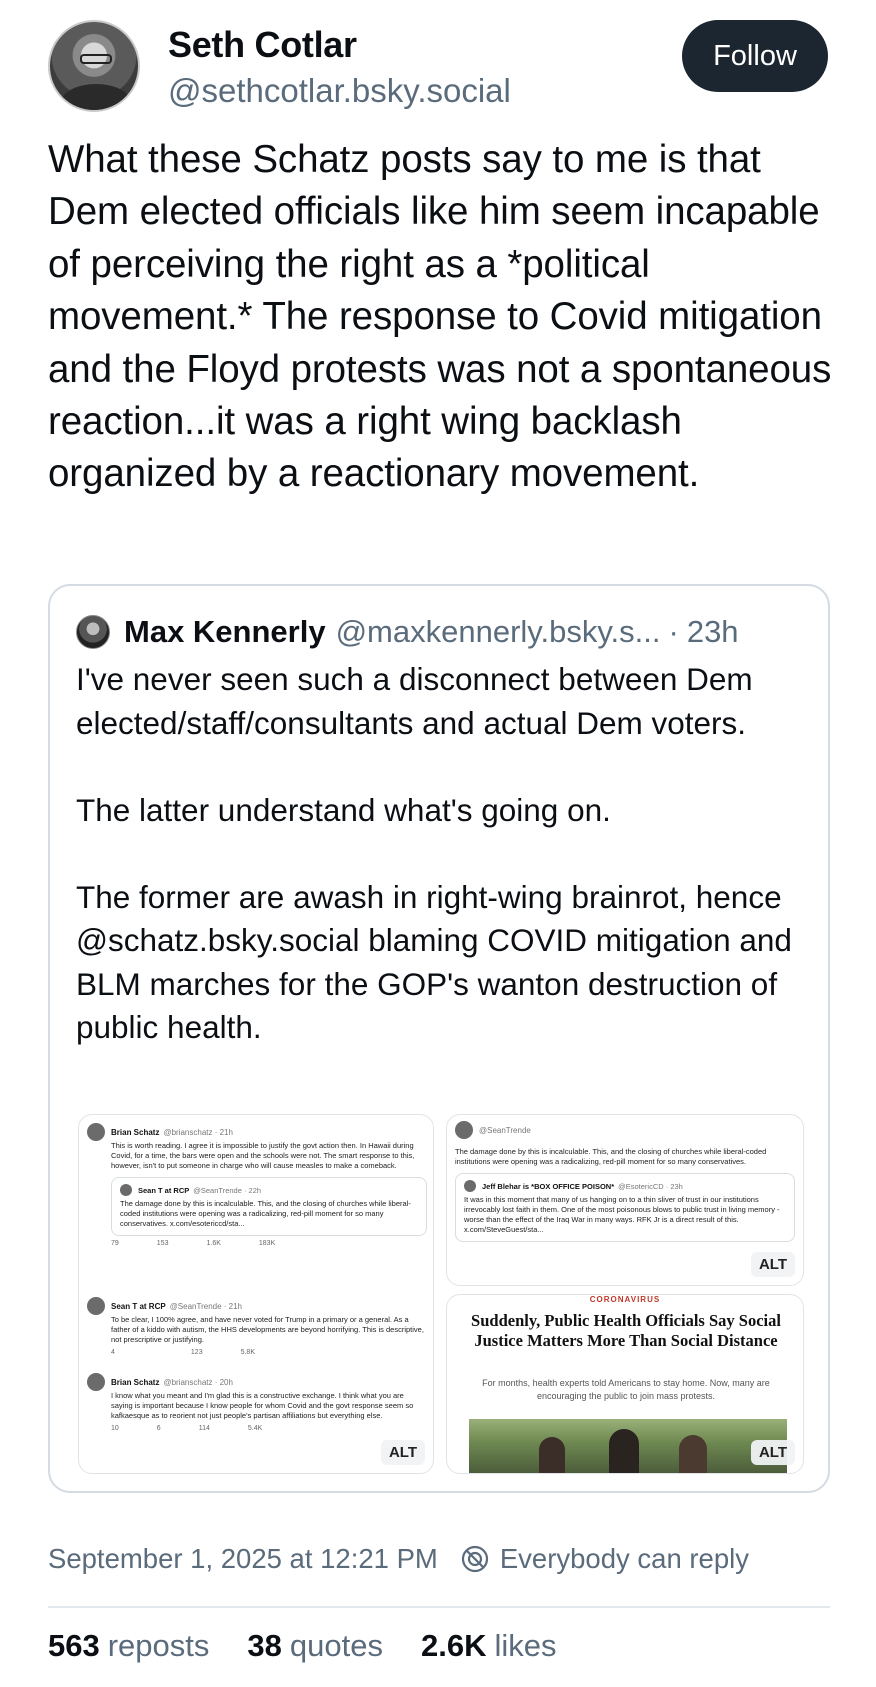 This screenshot has width=876, height=1687. Describe the element at coordinates (262, 45) in the screenshot. I see `author-name: Seth Cotlar` at that location.